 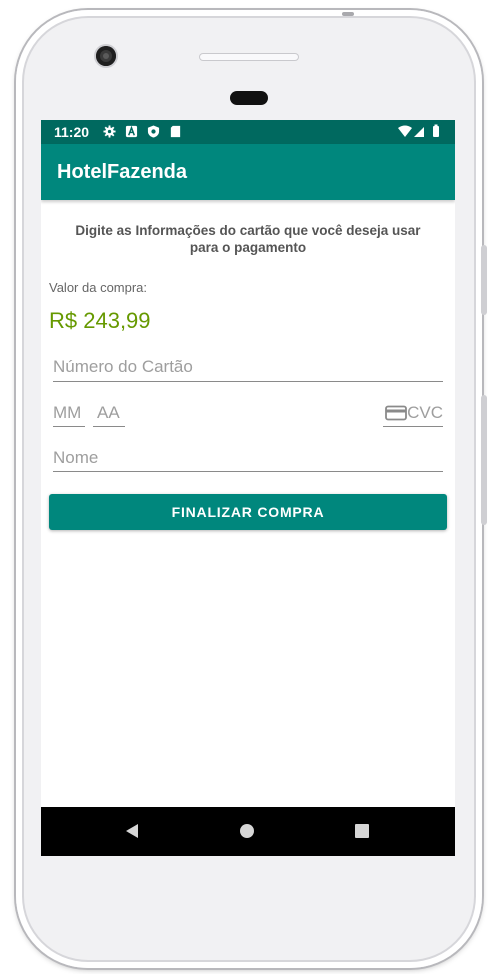 I want to click on front-camera, so click(x=106, y=56).